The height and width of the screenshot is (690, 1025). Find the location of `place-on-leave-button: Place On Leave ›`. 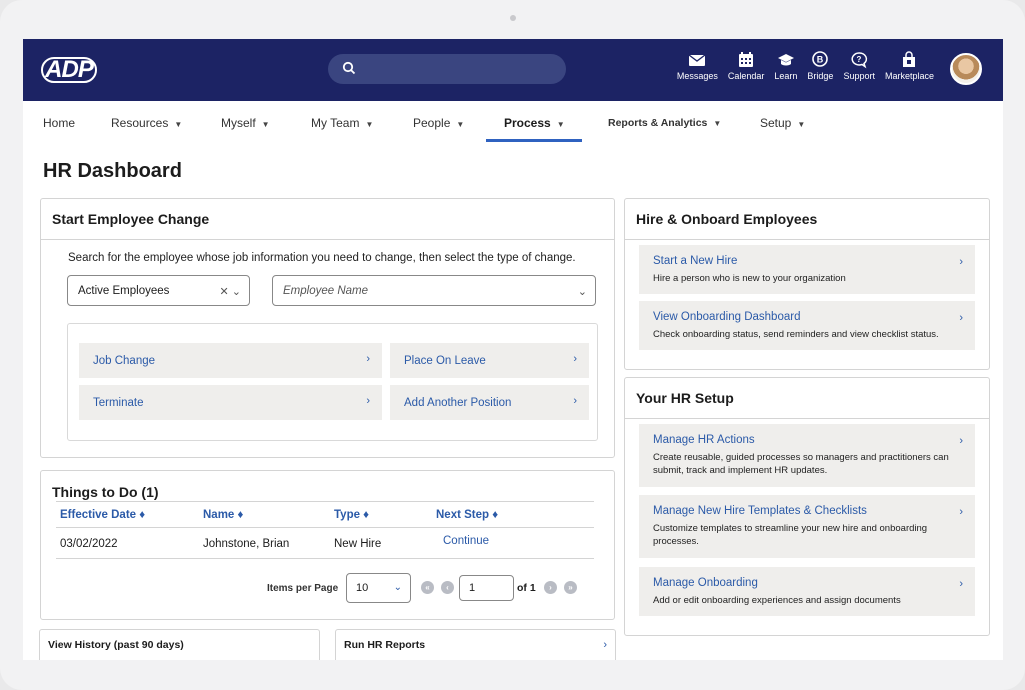

place-on-leave-button: Place On Leave › is located at coordinates (489, 360).